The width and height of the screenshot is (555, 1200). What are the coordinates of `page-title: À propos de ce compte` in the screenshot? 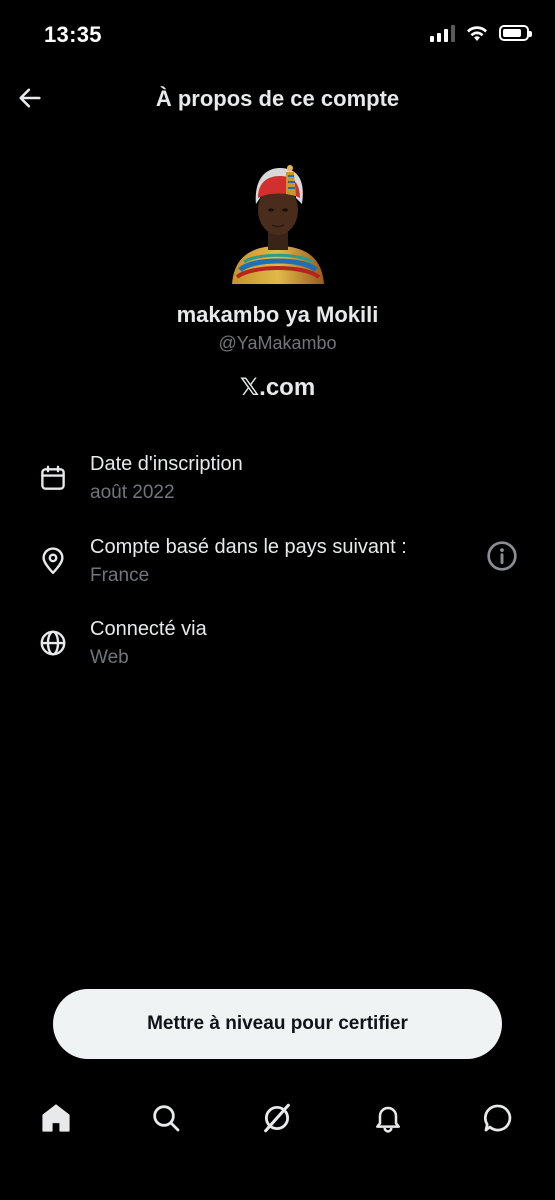 It's located at (277, 98).